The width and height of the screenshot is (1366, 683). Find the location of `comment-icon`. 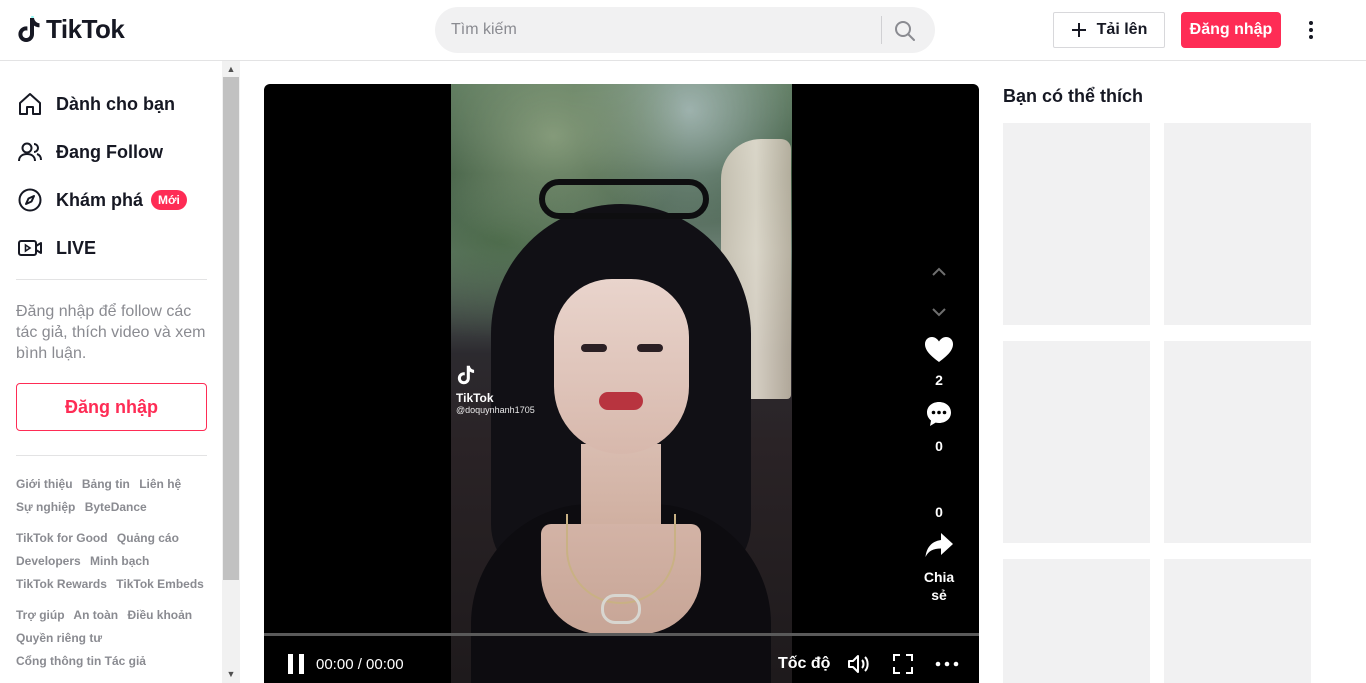

comment-icon is located at coordinates (939, 414).